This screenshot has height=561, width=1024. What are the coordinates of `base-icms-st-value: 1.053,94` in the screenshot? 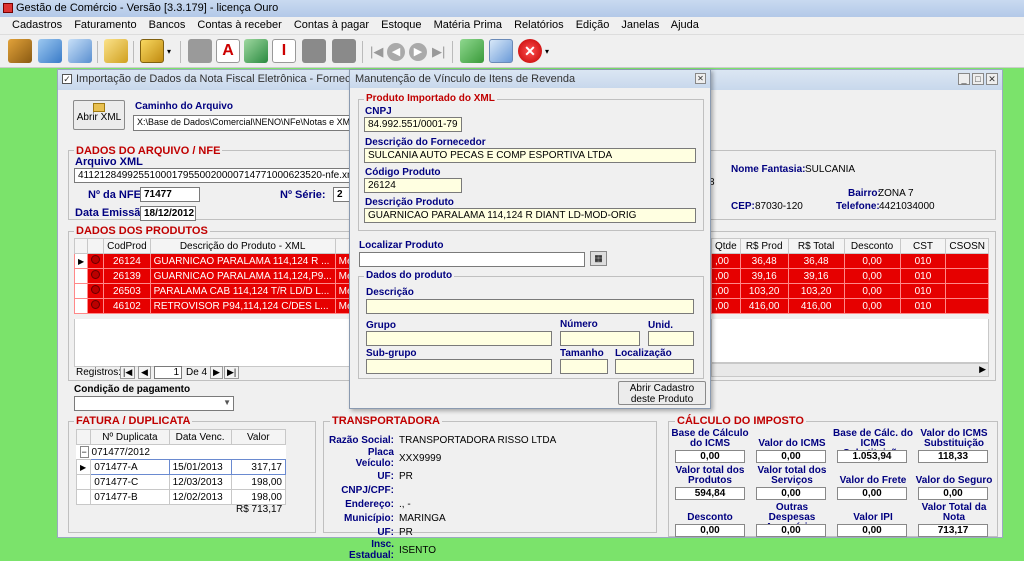 It's located at (872, 456).